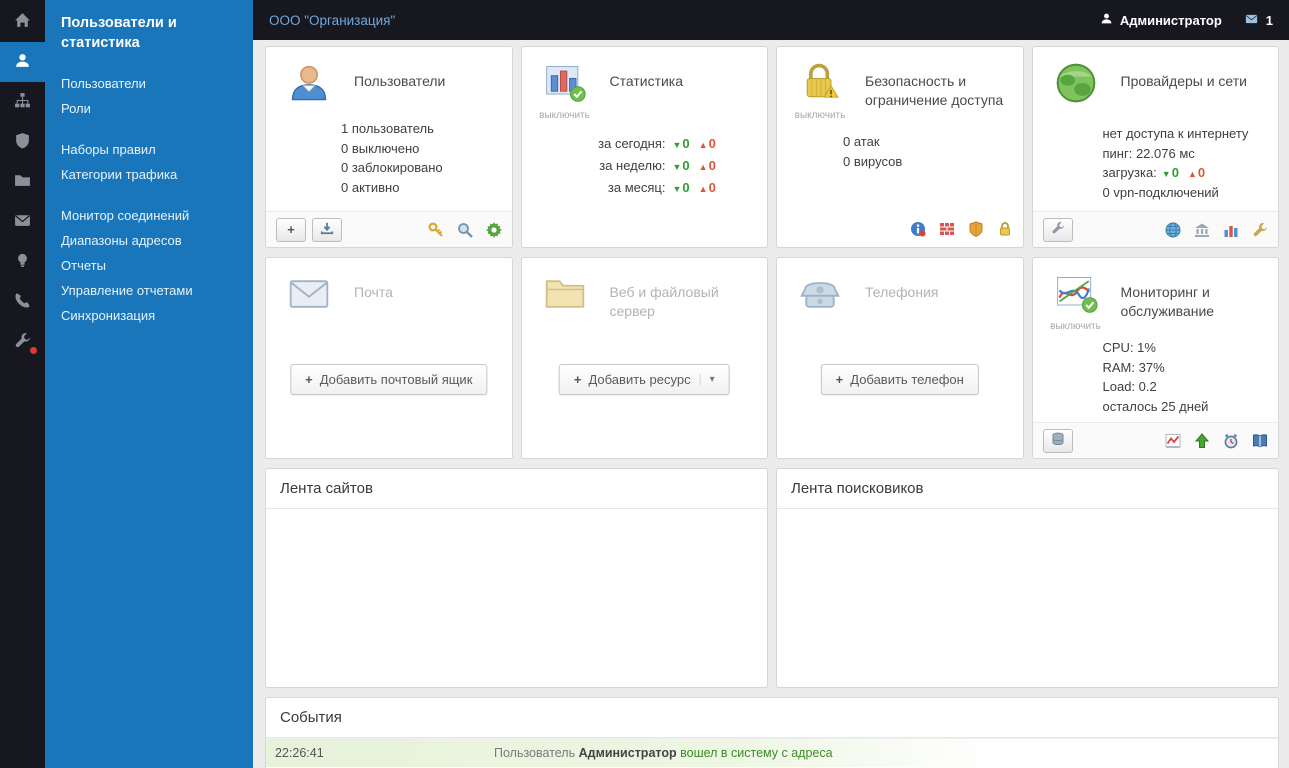  I want to click on sidebar-item-connections-monitor: Монитор соединений, so click(149, 215).